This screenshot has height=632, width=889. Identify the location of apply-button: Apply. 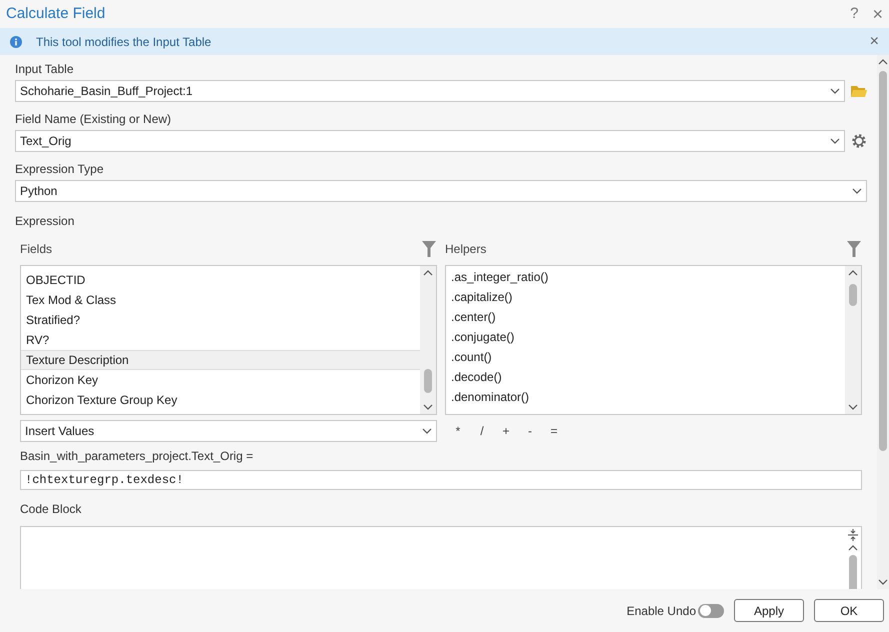
(769, 610).